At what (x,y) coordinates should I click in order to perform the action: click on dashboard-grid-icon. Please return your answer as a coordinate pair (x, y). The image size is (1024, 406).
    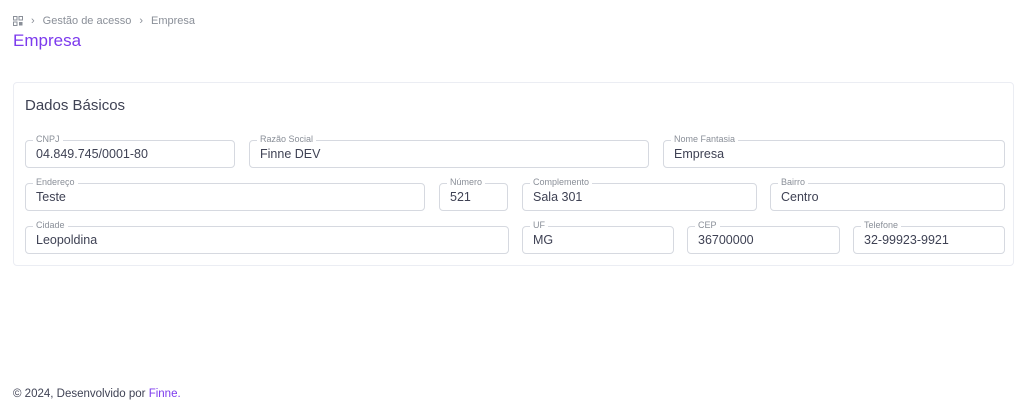
    Looking at the image, I should click on (18, 21).